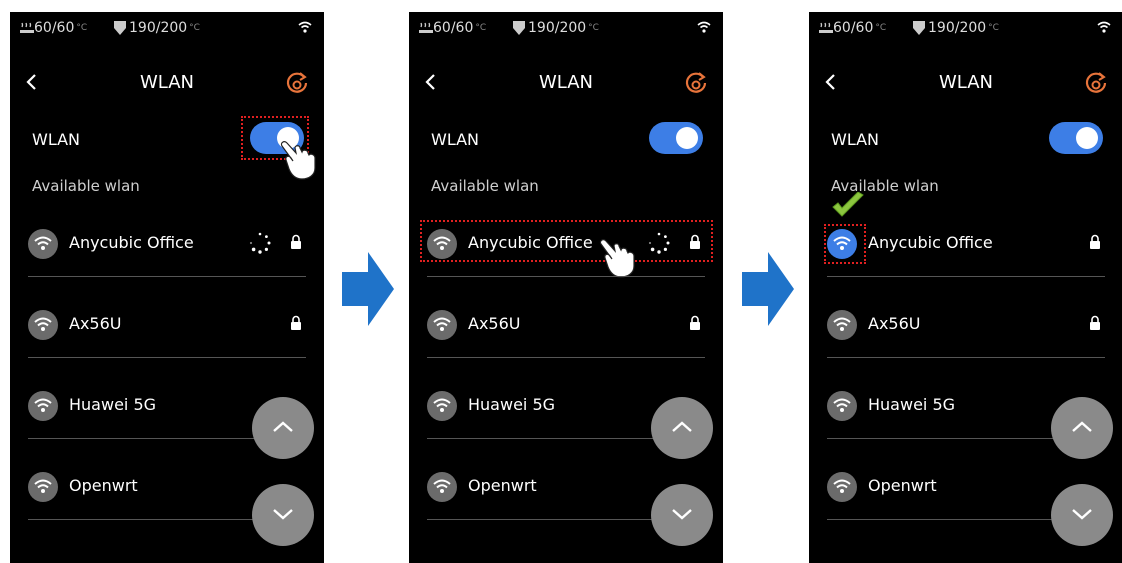 The image size is (1122, 563). Describe the element at coordinates (845, 244) in the screenshot. I see `connected-highlight` at that location.